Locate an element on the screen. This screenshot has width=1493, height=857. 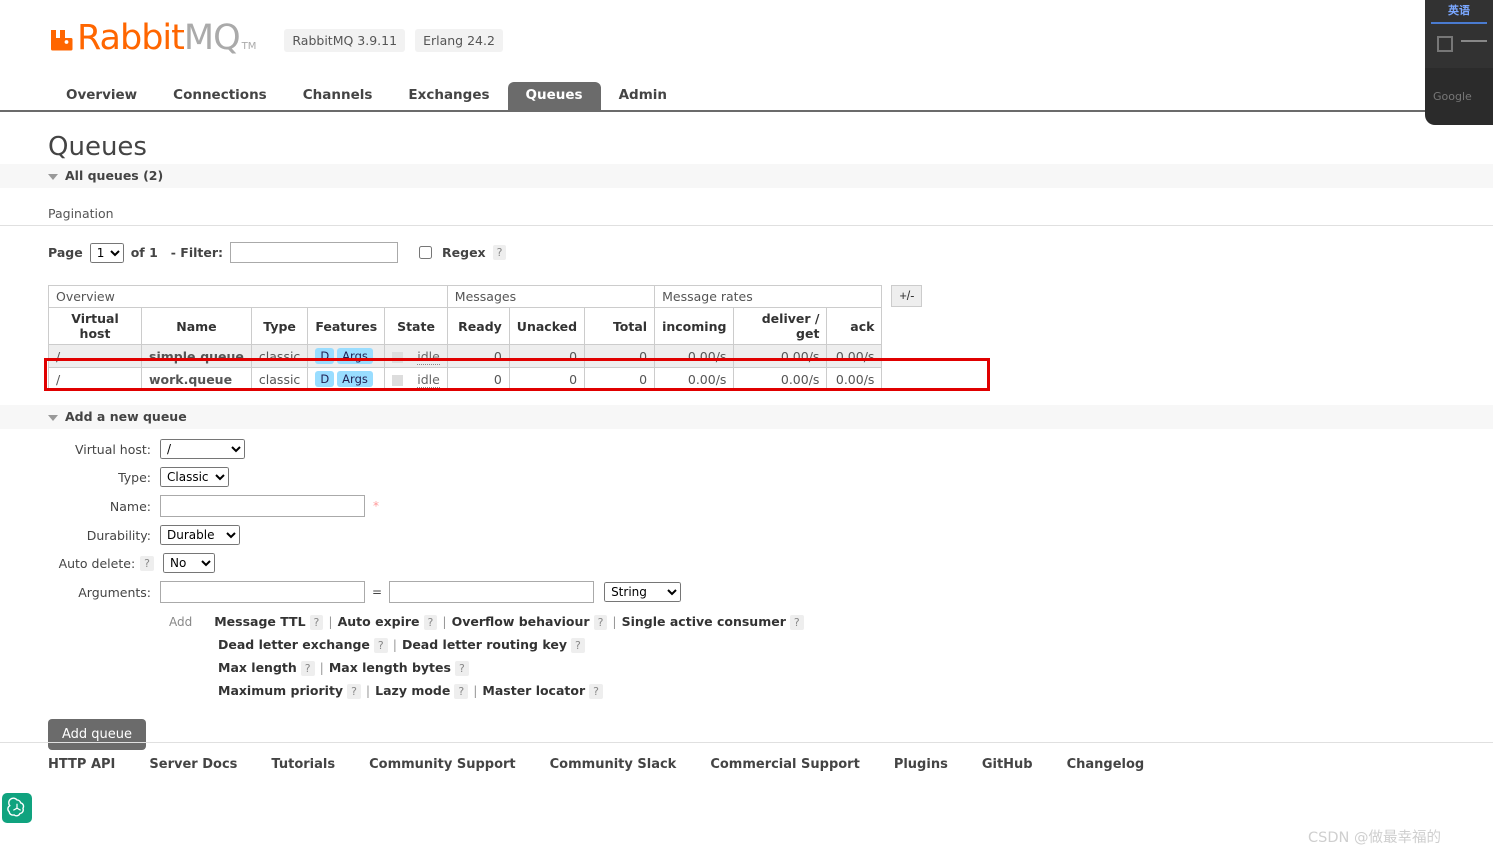
column-ready: Ready is located at coordinates (478, 326).